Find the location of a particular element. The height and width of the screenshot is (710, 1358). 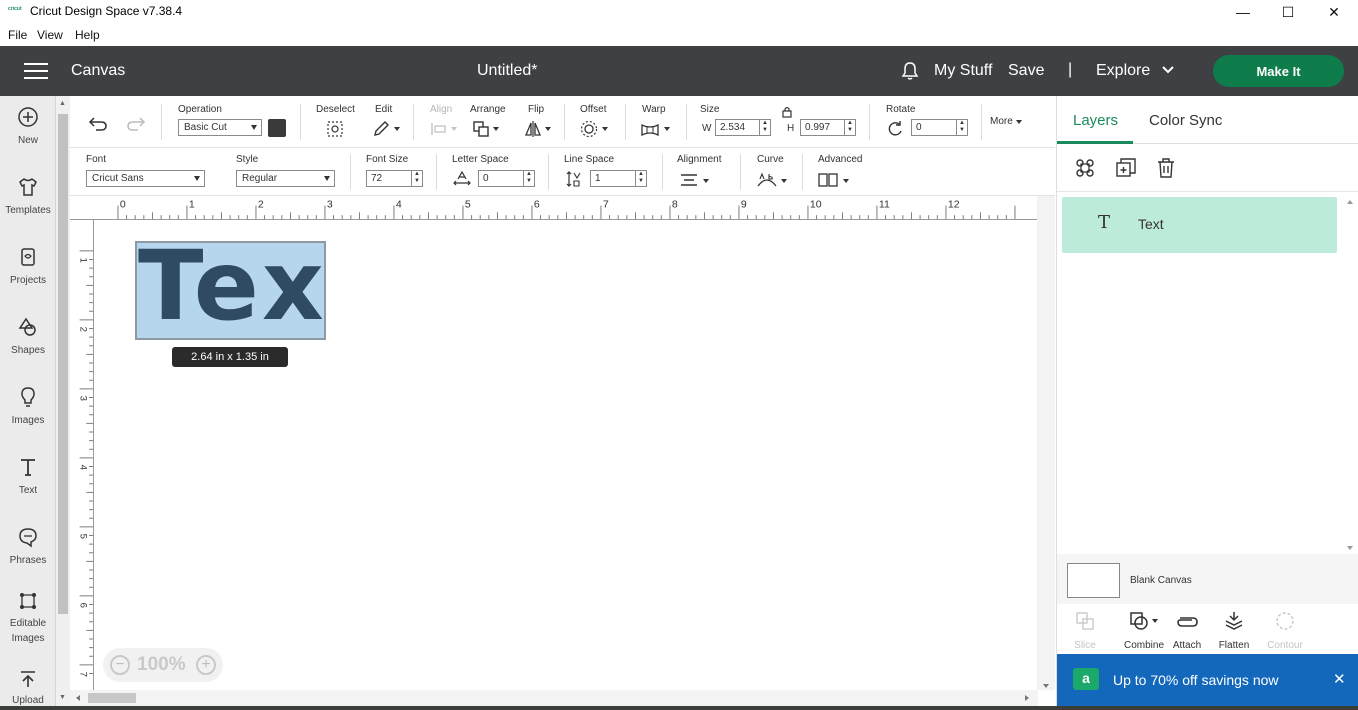

group-icon is located at coordinates (1085, 168).